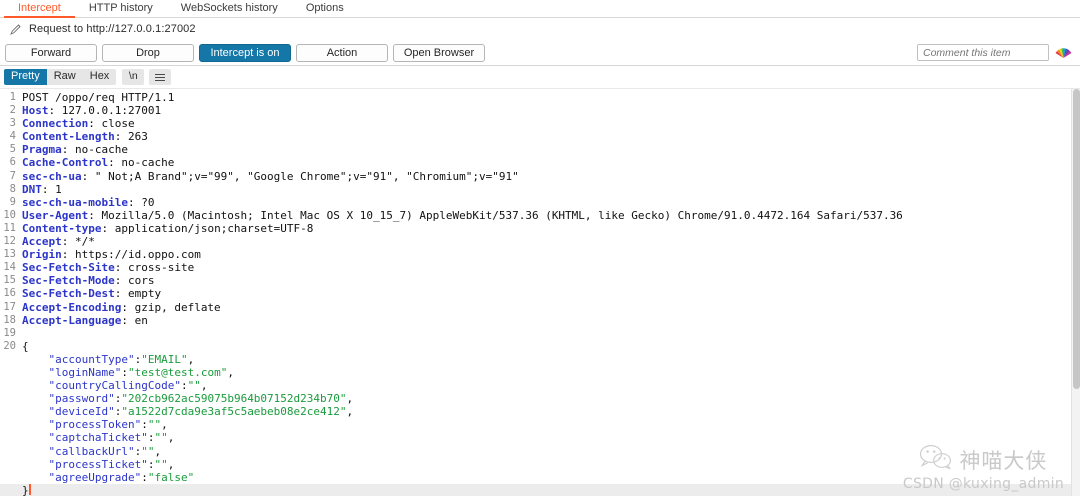  Describe the element at coordinates (121, 477) in the screenshot. I see `line-content: "agreeUpgrade":"false"` at that location.